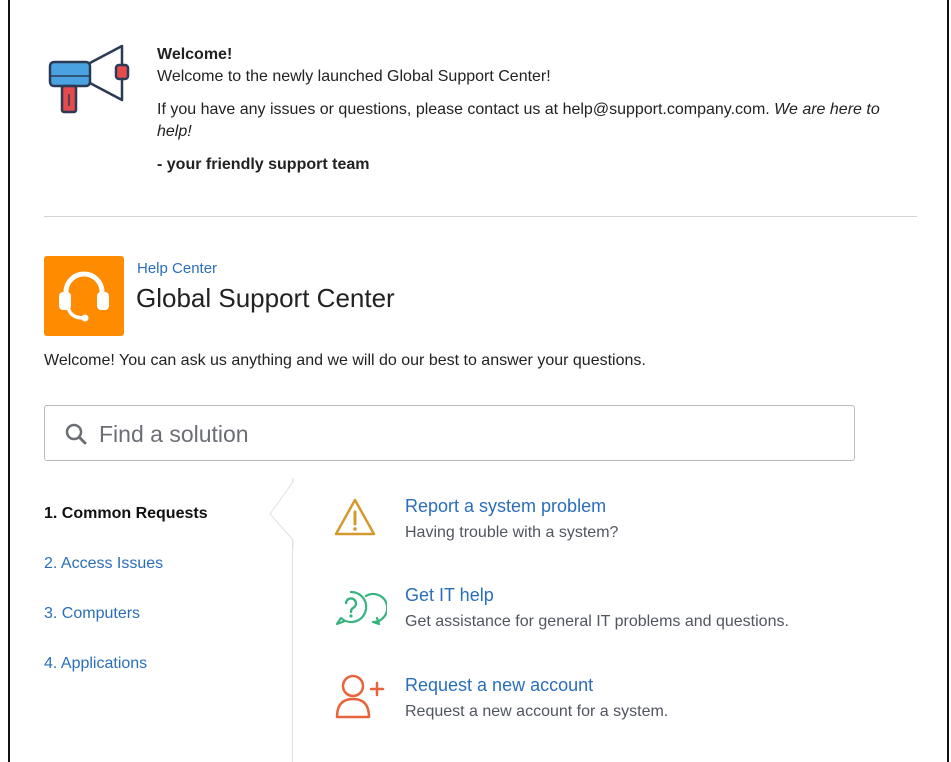 Image resolution: width=951 pixels, height=762 pixels. What do you see at coordinates (537, 711) in the screenshot?
I see `request-new-account-description: Request a new account for a system.` at bounding box center [537, 711].